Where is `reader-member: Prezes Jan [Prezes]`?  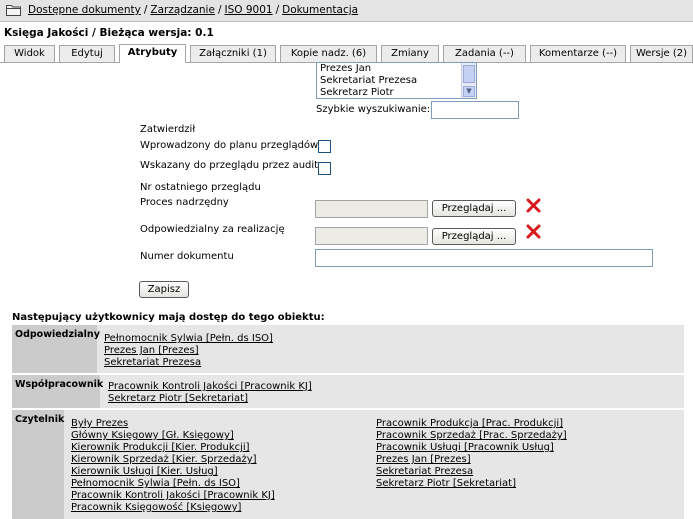 reader-member: Prezes Jan [Prezes] is located at coordinates (423, 459).